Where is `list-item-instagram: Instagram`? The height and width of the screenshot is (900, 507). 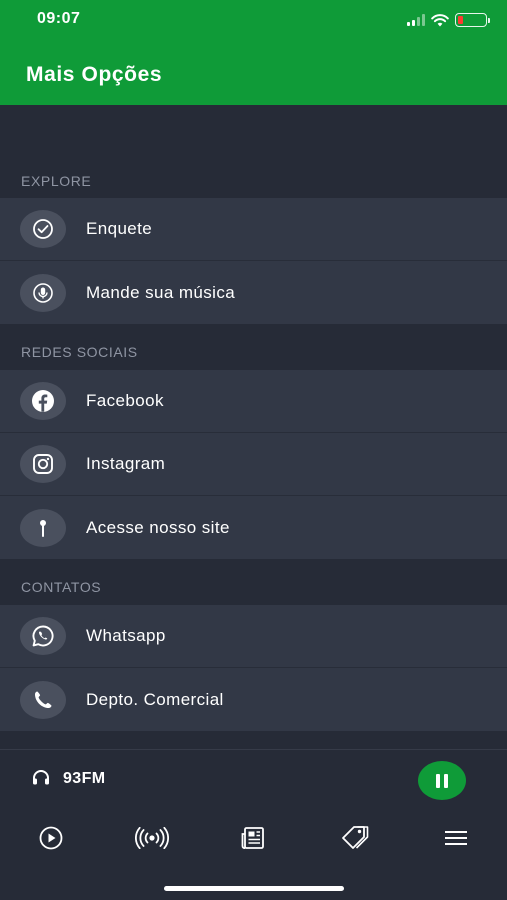 list-item-instagram: Instagram is located at coordinates (253, 464).